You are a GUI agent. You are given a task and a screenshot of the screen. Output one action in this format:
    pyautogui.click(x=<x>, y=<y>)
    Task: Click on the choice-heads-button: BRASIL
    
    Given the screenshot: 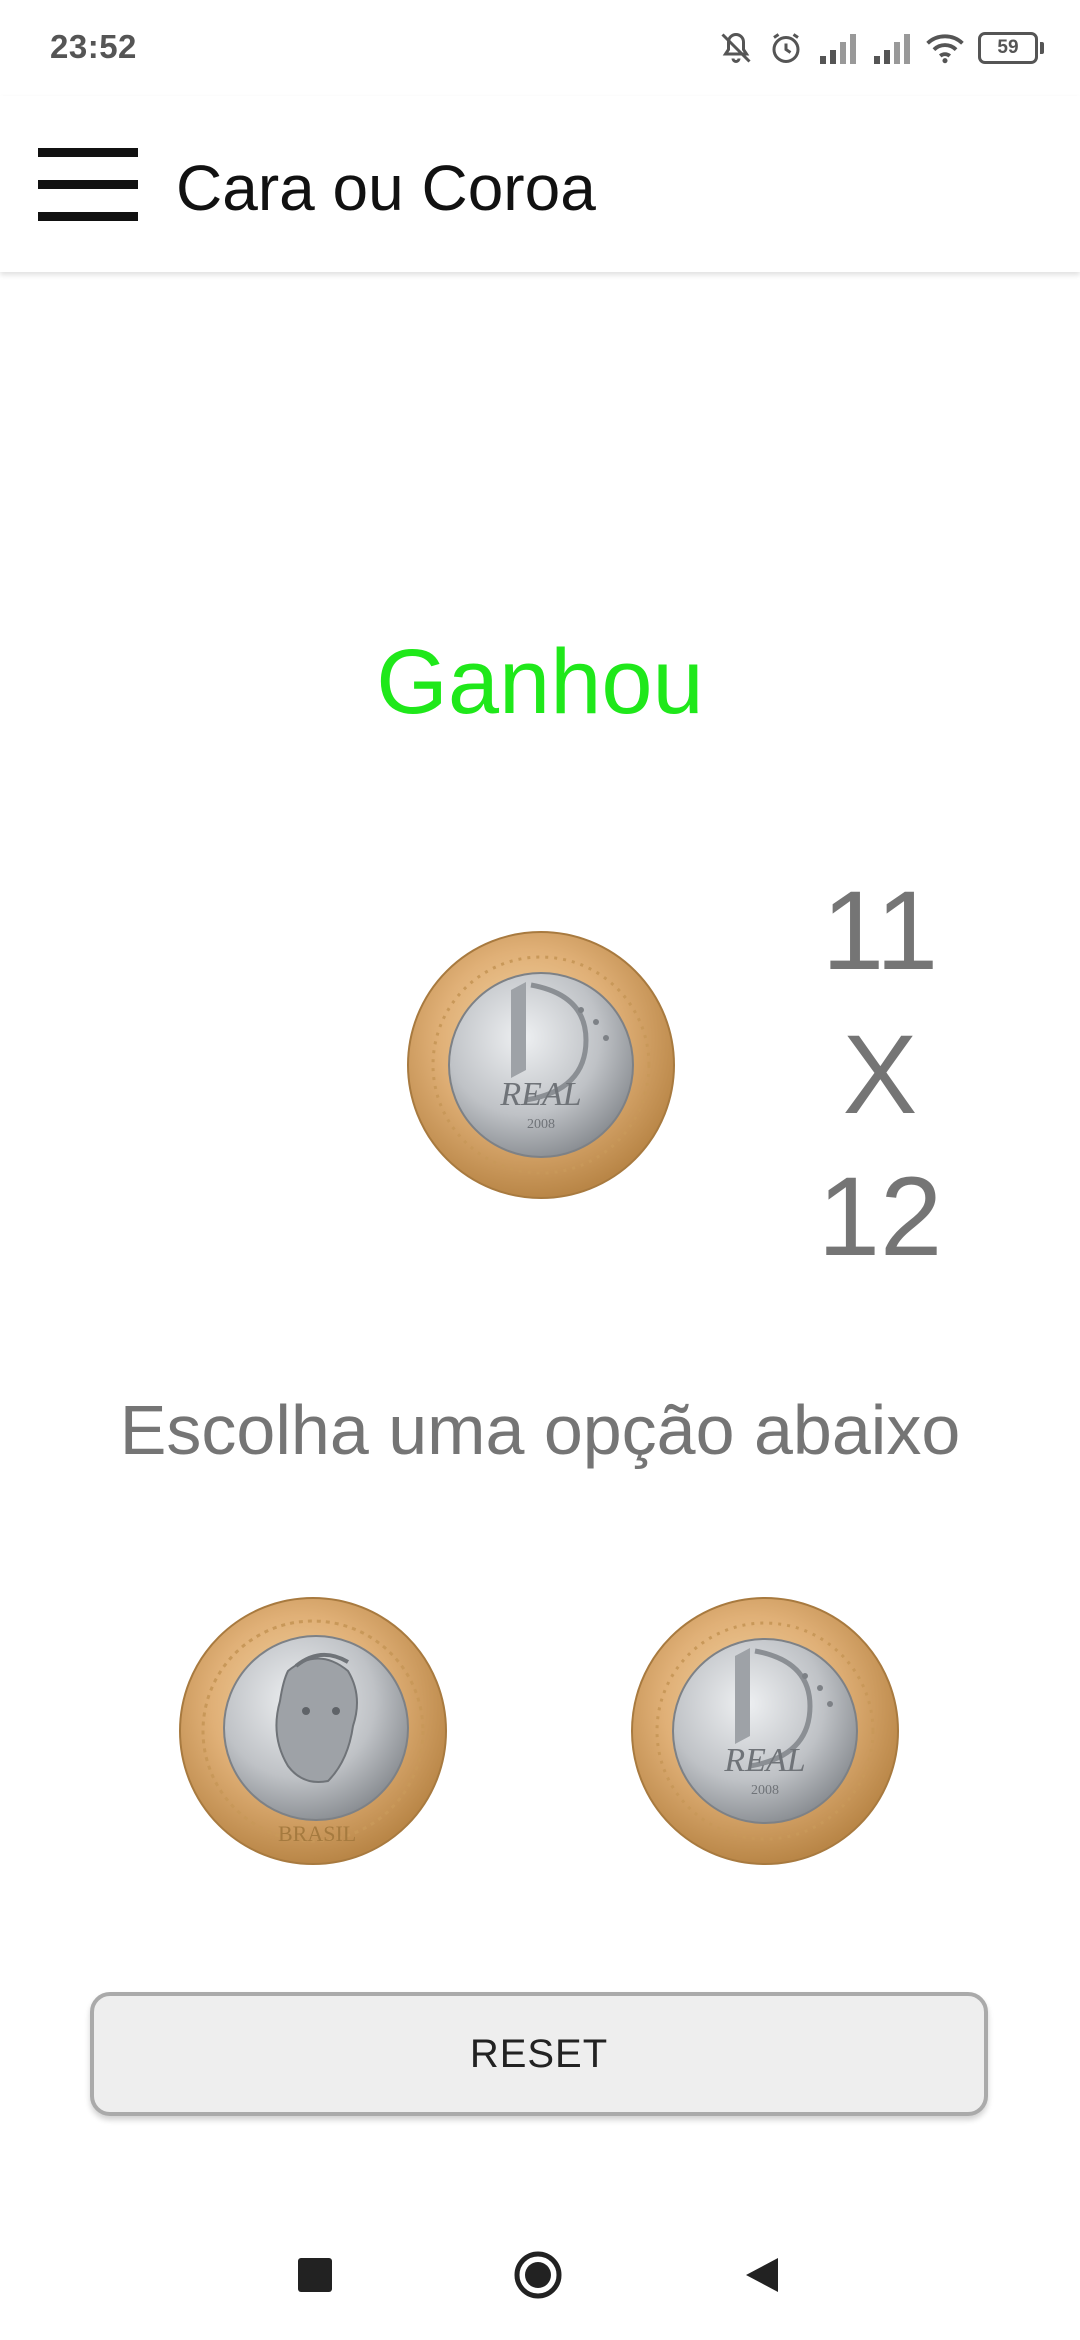 What is the action you would take?
    pyautogui.click(x=313, y=1731)
    